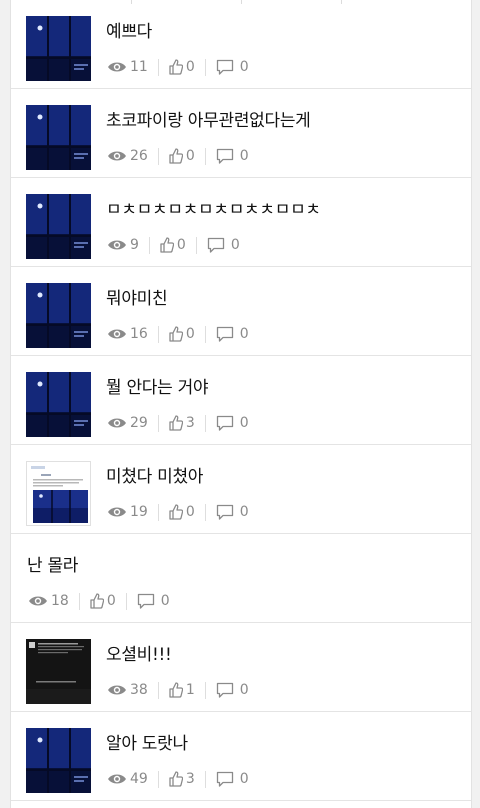 This screenshot has width=480, height=808. I want to click on post-meta: 16 0 0, so click(178, 334).